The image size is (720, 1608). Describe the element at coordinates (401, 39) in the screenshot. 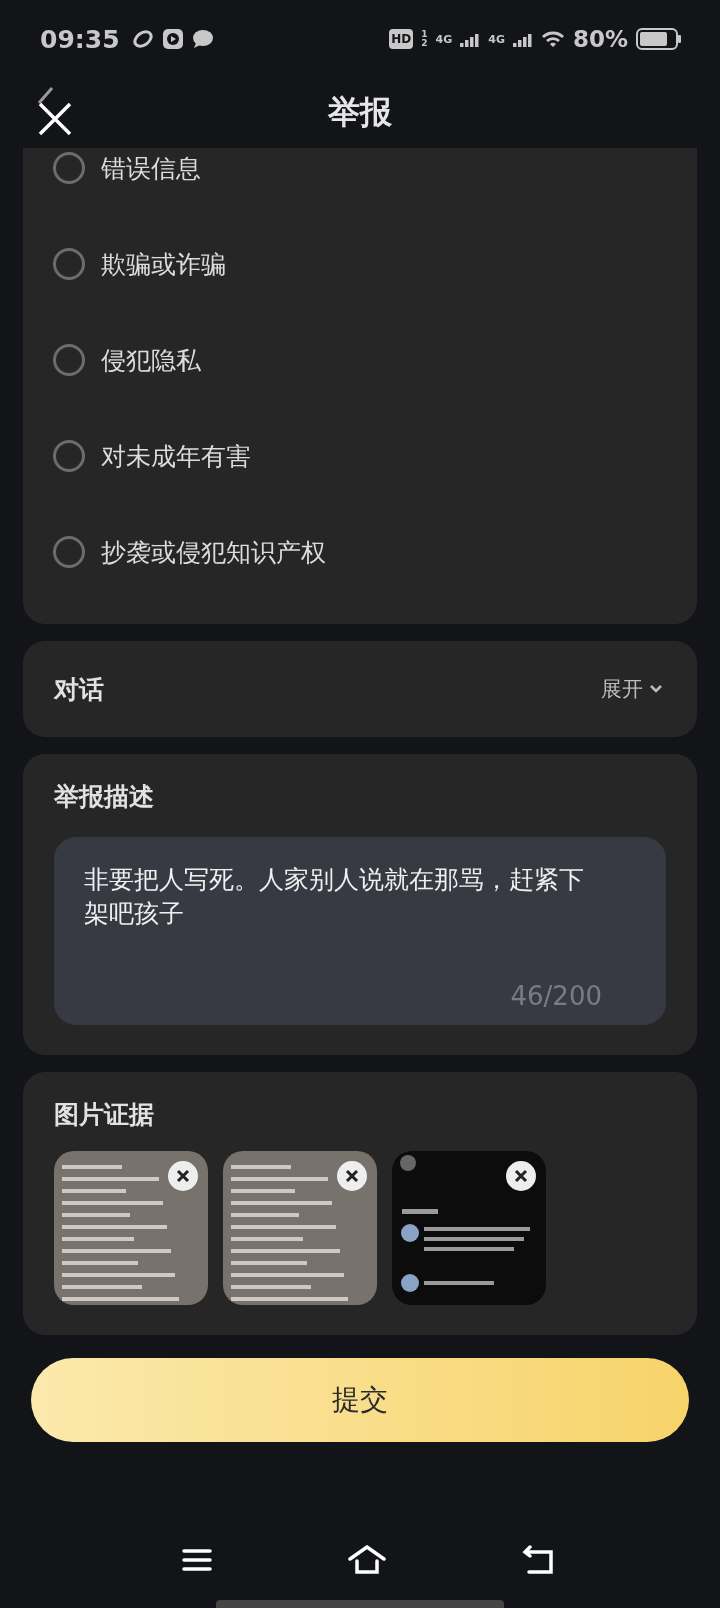

I see `hd-badge: HD` at that location.